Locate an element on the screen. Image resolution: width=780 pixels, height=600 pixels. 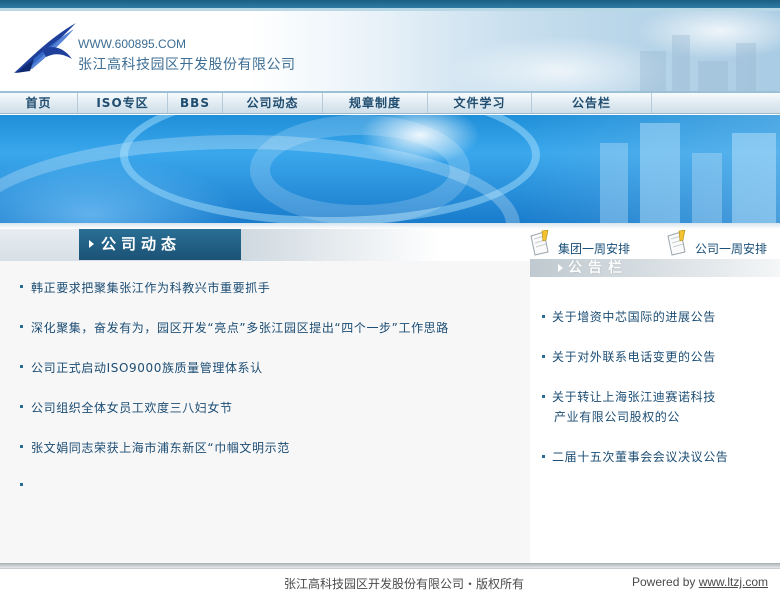
group-weekly-schedule-label: 集团一周安排 is located at coordinates (594, 249).